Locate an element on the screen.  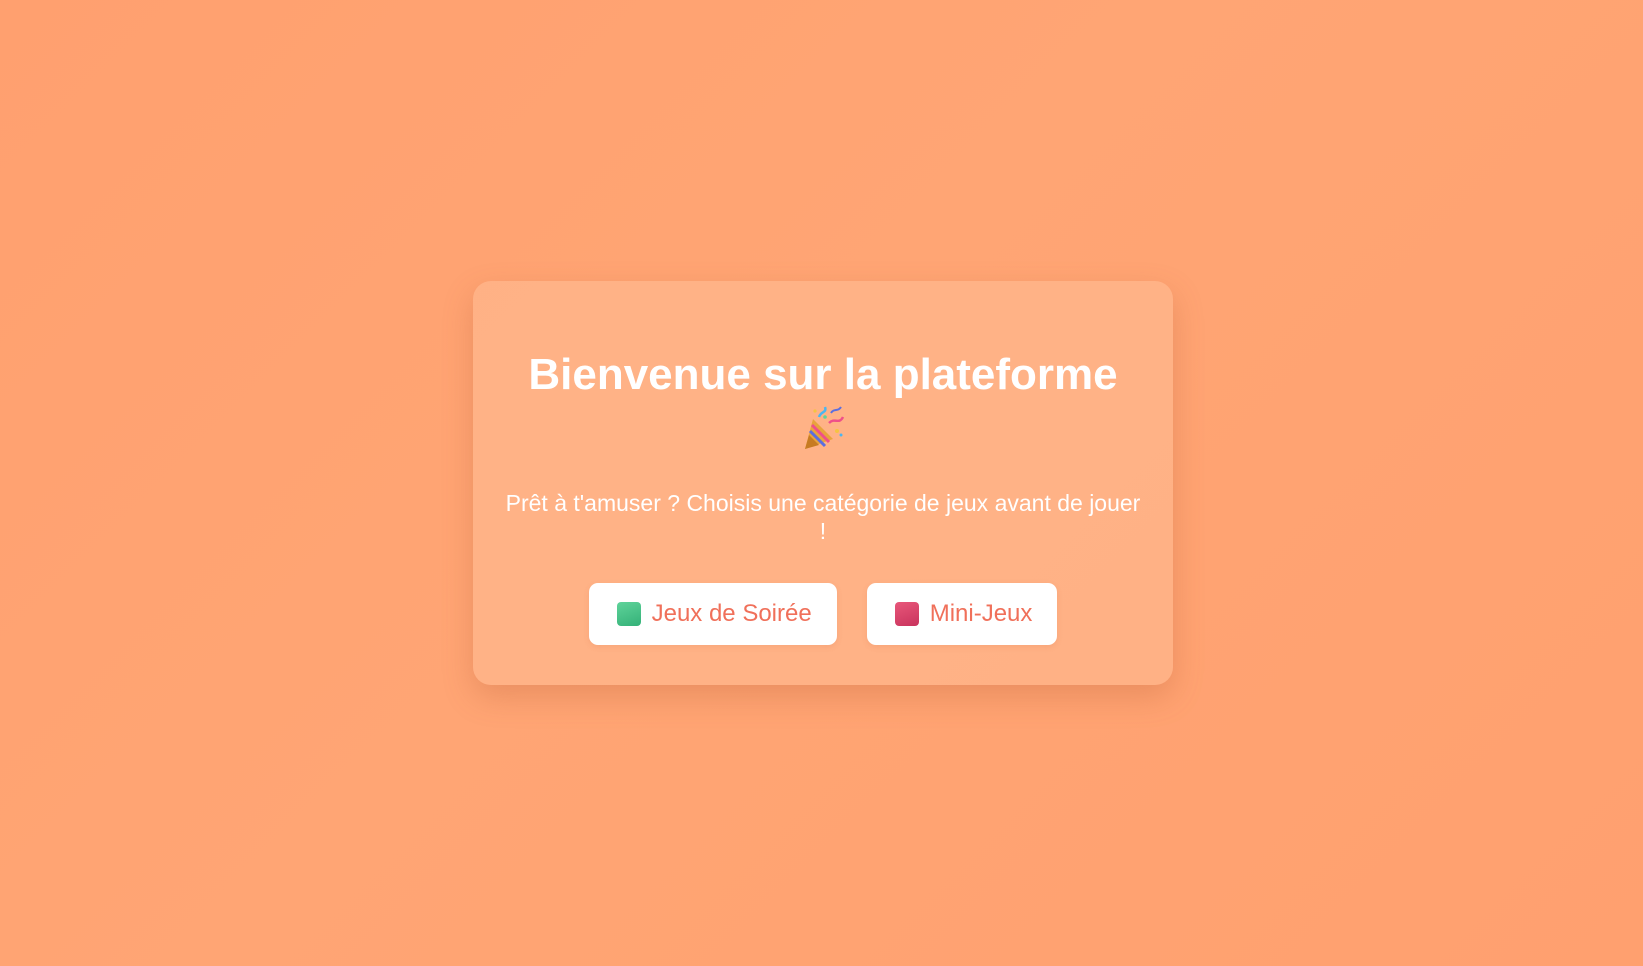
title-text: Bienvenue sur la plateforme is located at coordinates (823, 374).